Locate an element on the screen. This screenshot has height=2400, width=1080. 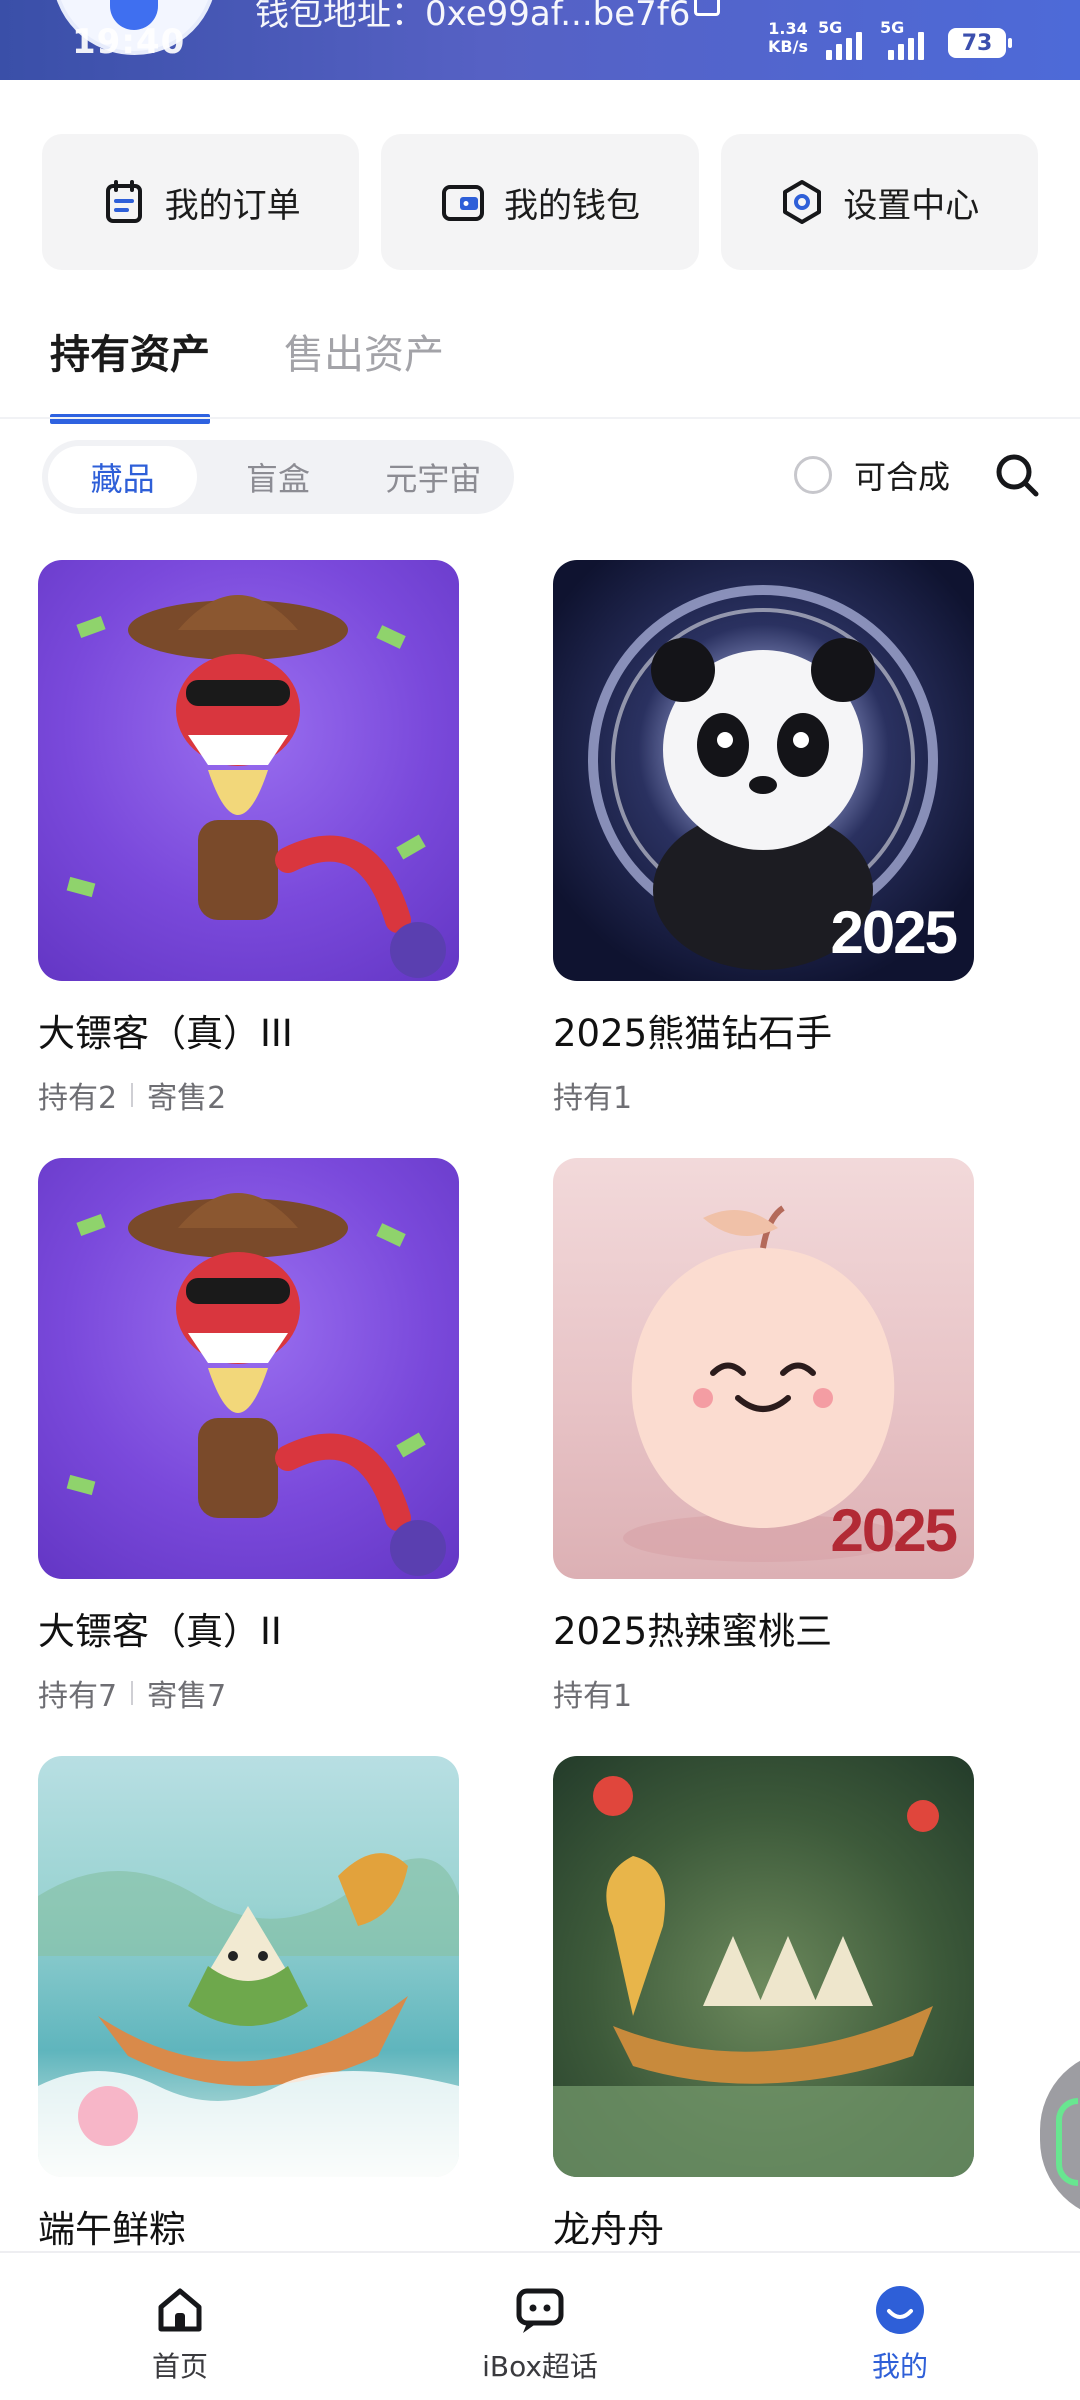
nav-item-home: 首页 is located at coordinates (180, 2326).